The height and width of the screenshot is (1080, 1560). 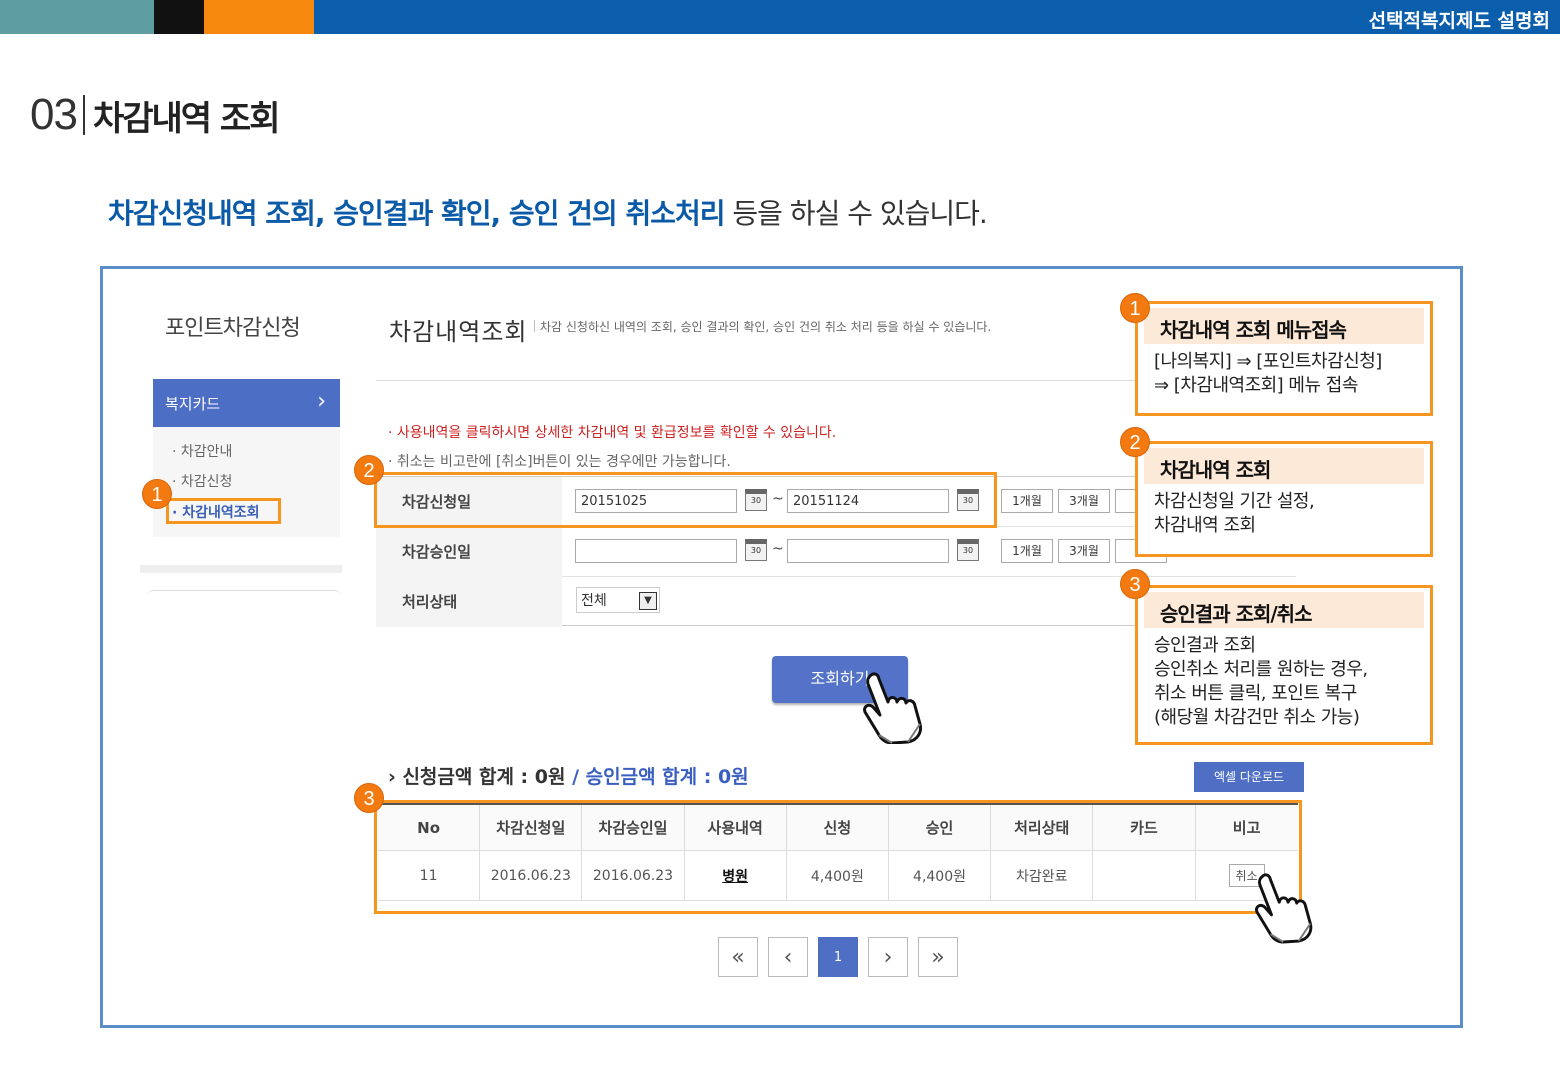 What do you see at coordinates (656, 551) in the screenshot?
I see `approve-date-from-input` at bounding box center [656, 551].